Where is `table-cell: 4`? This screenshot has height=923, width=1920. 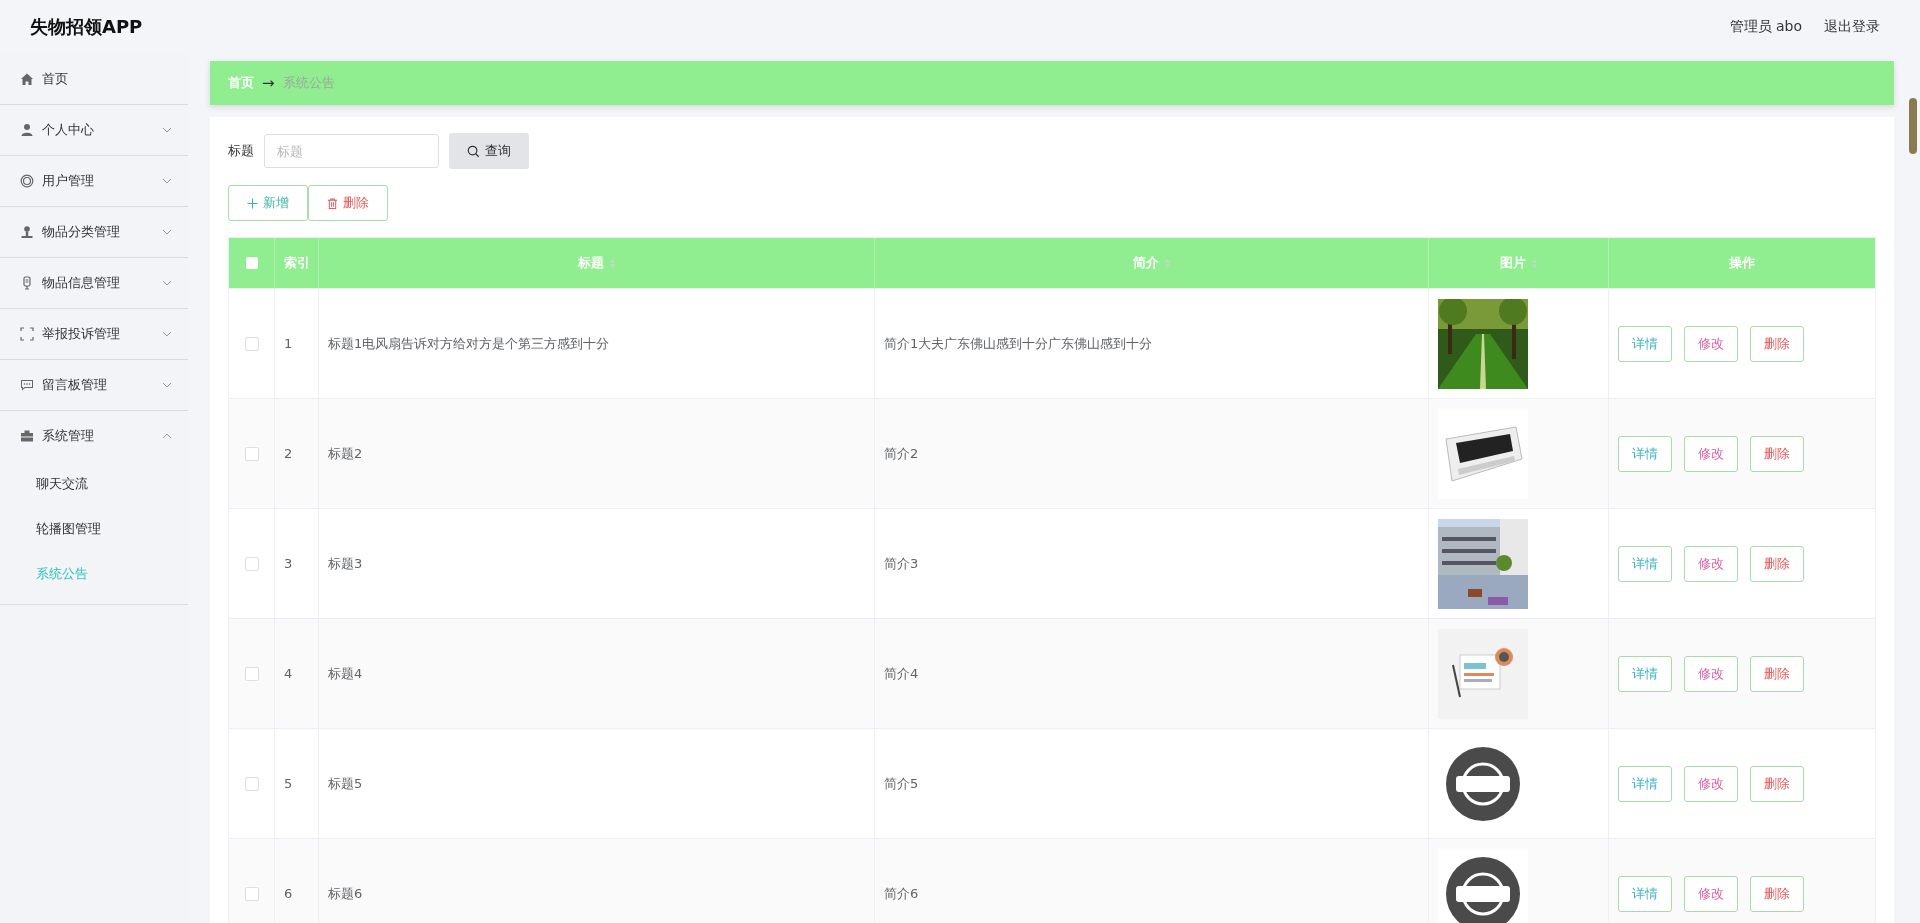 table-cell: 4 is located at coordinates (288, 673).